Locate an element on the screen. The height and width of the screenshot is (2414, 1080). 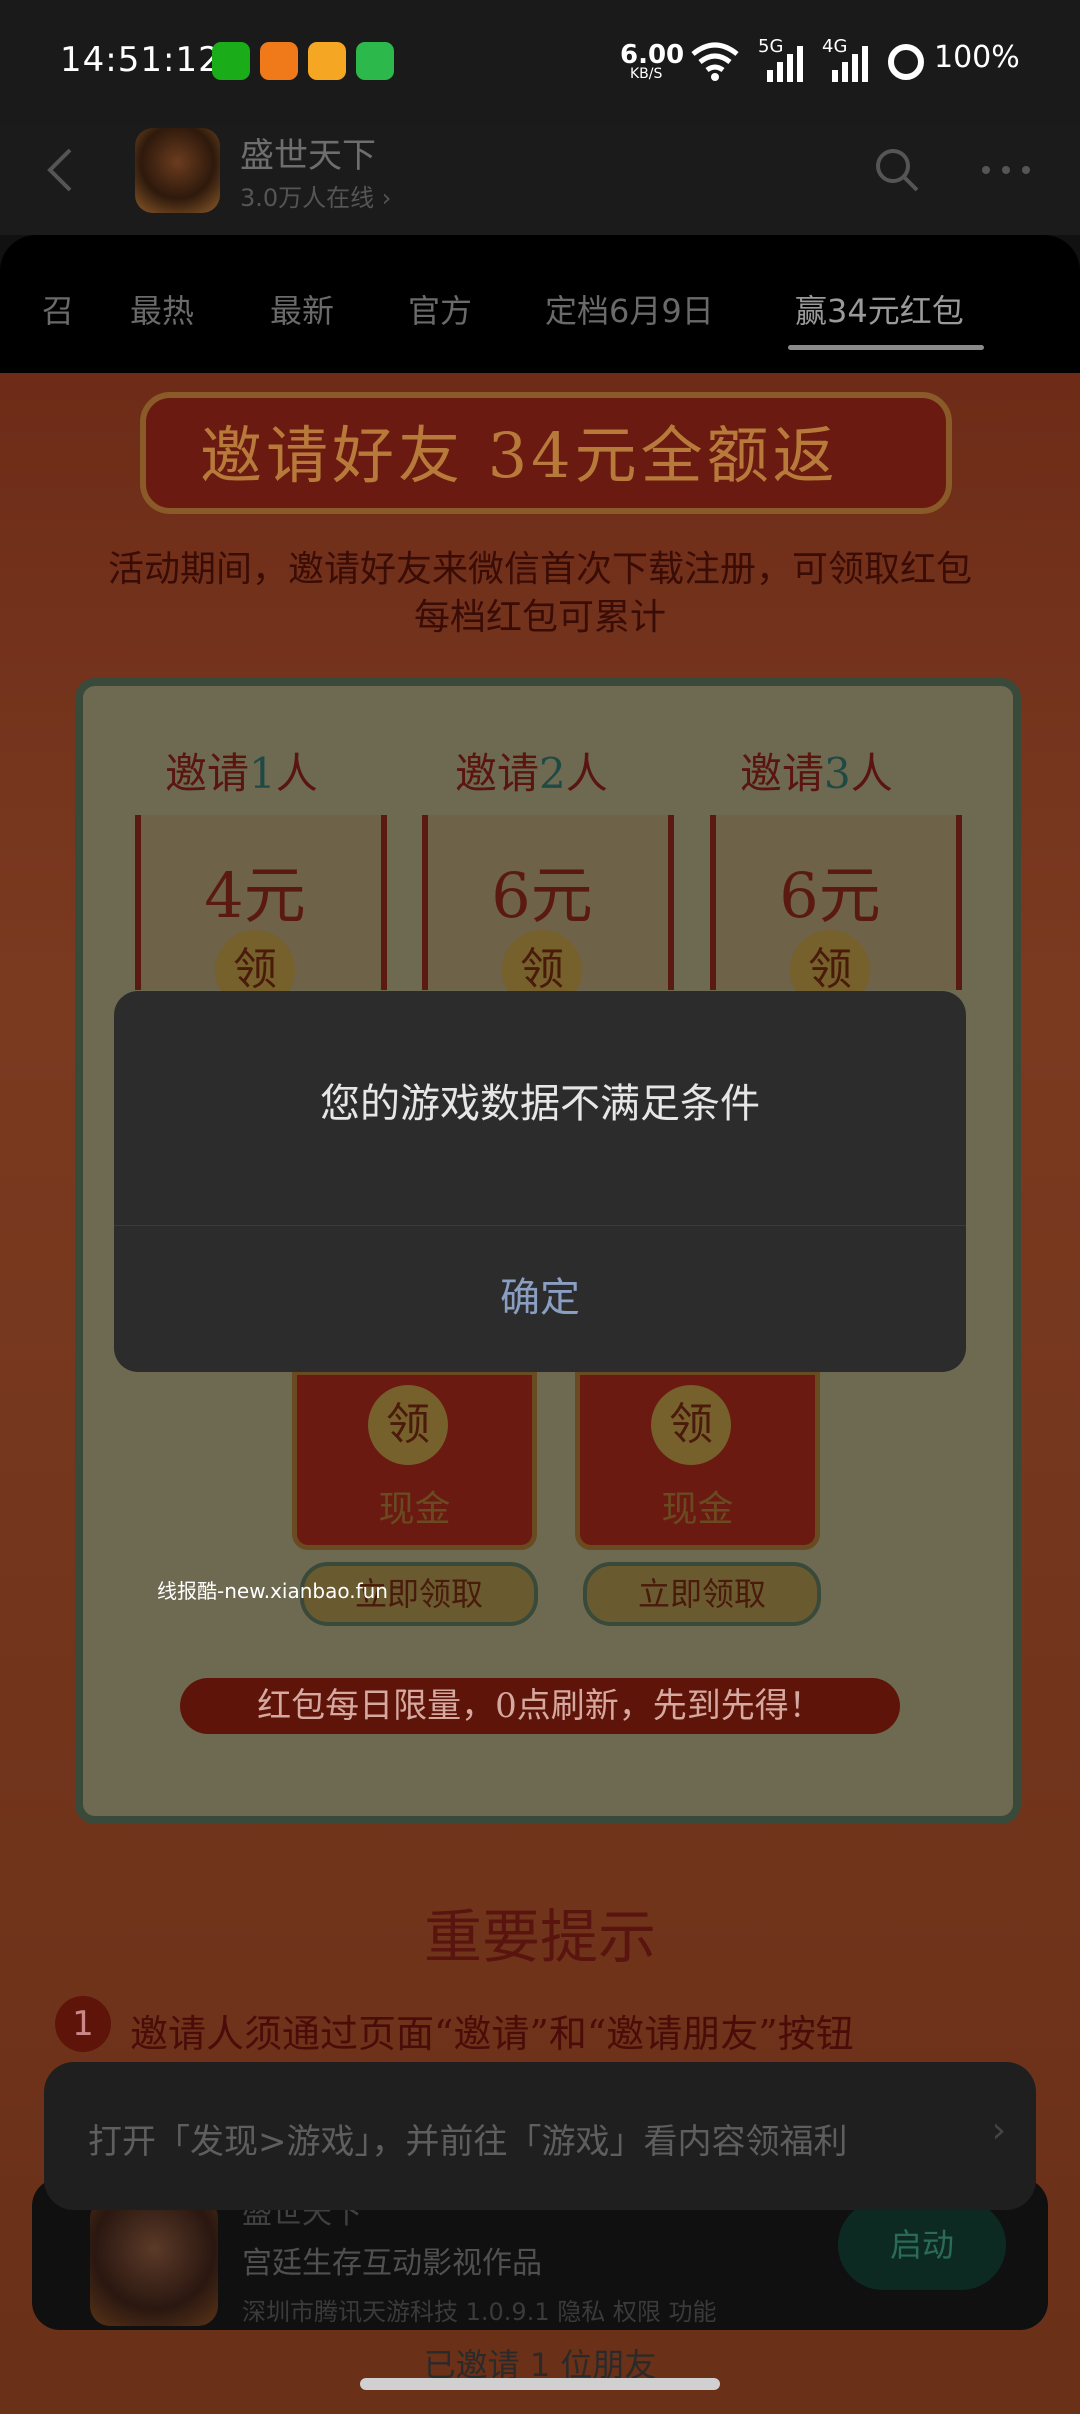
app-notification-icon is located at coordinates (279, 61).